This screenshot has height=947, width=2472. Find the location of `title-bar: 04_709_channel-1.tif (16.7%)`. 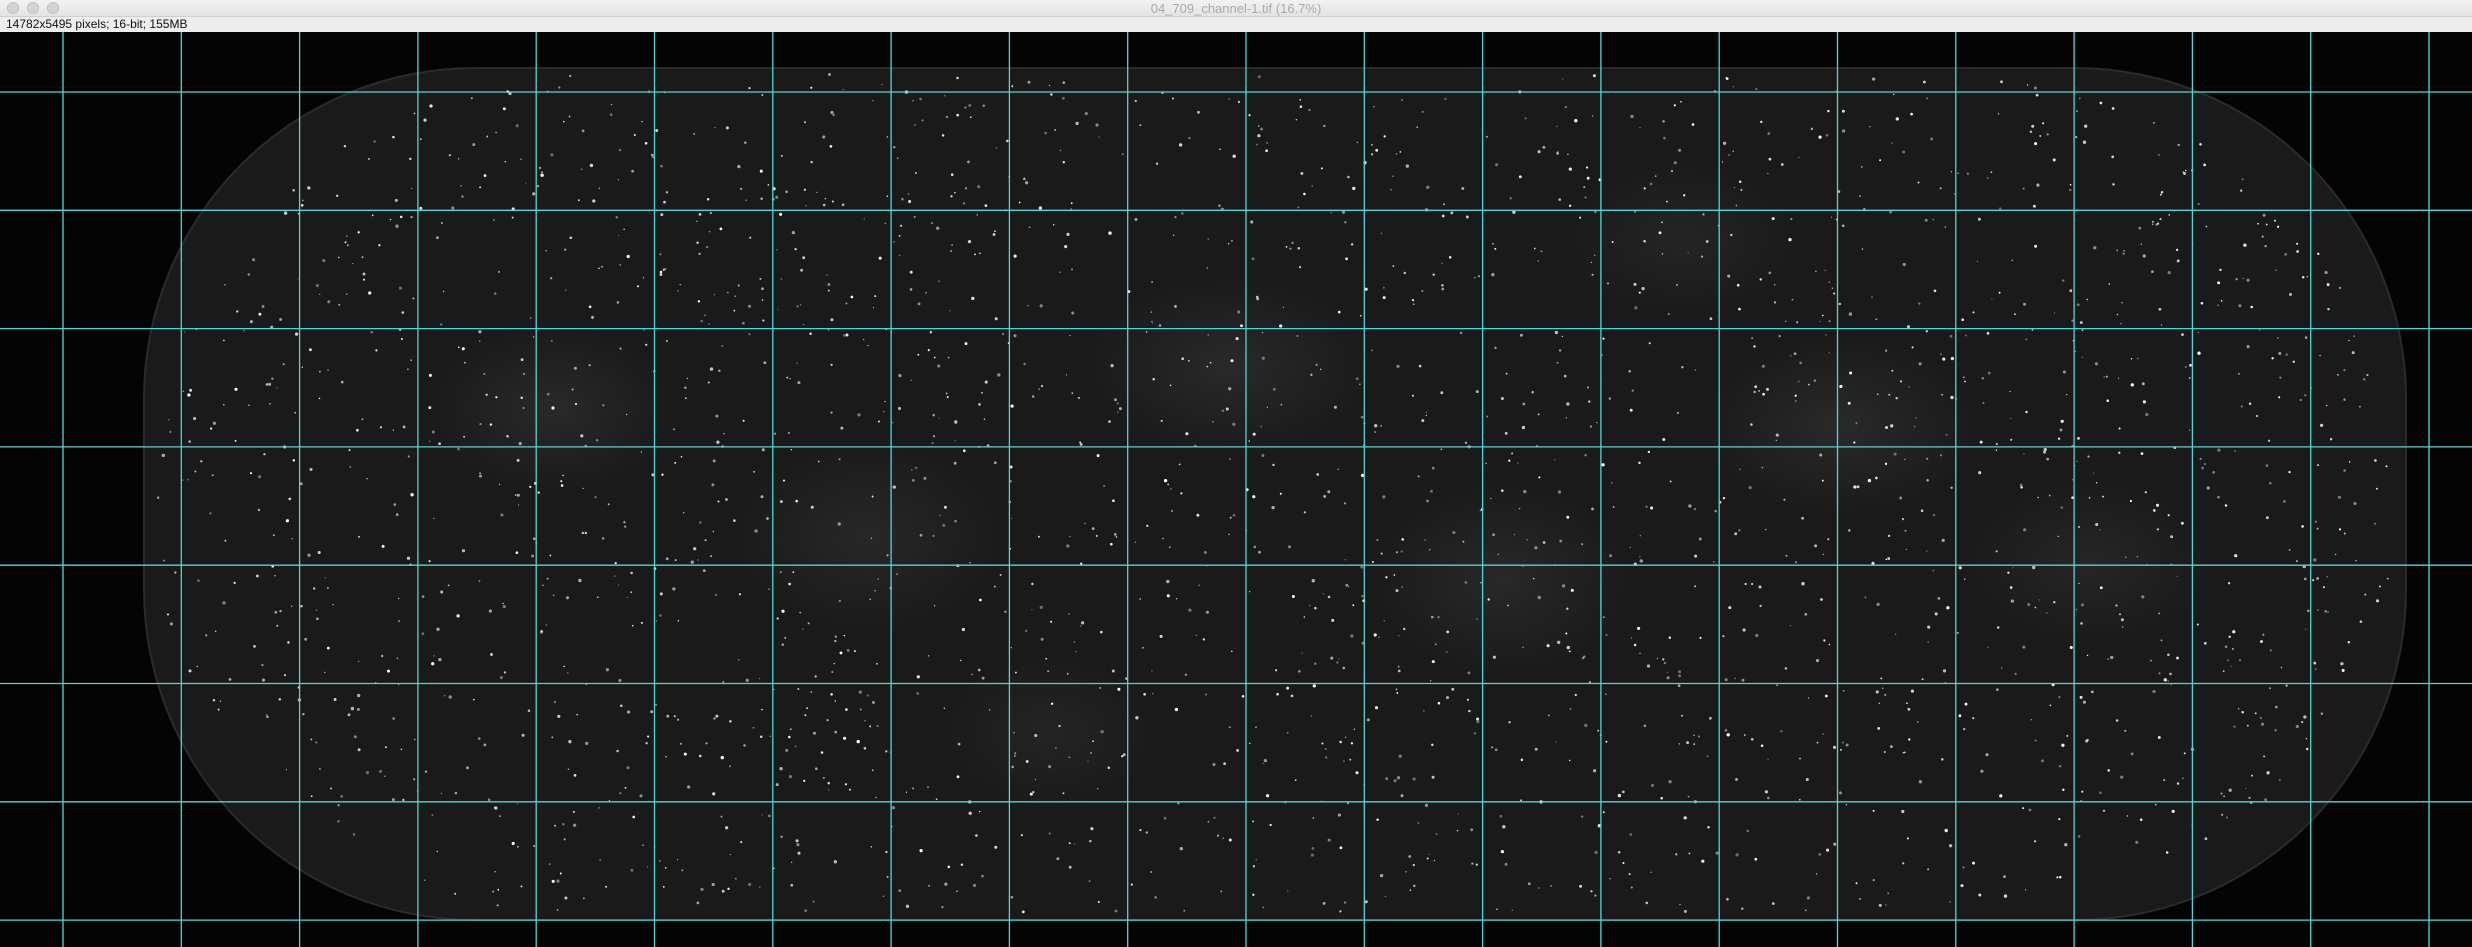

title-bar: 04_709_channel-1.tif (16.7%) is located at coordinates (1236, 8).